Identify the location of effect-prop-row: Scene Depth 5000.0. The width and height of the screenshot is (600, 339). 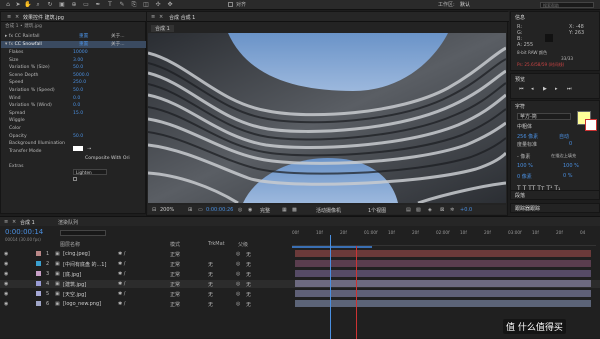
(77, 75).